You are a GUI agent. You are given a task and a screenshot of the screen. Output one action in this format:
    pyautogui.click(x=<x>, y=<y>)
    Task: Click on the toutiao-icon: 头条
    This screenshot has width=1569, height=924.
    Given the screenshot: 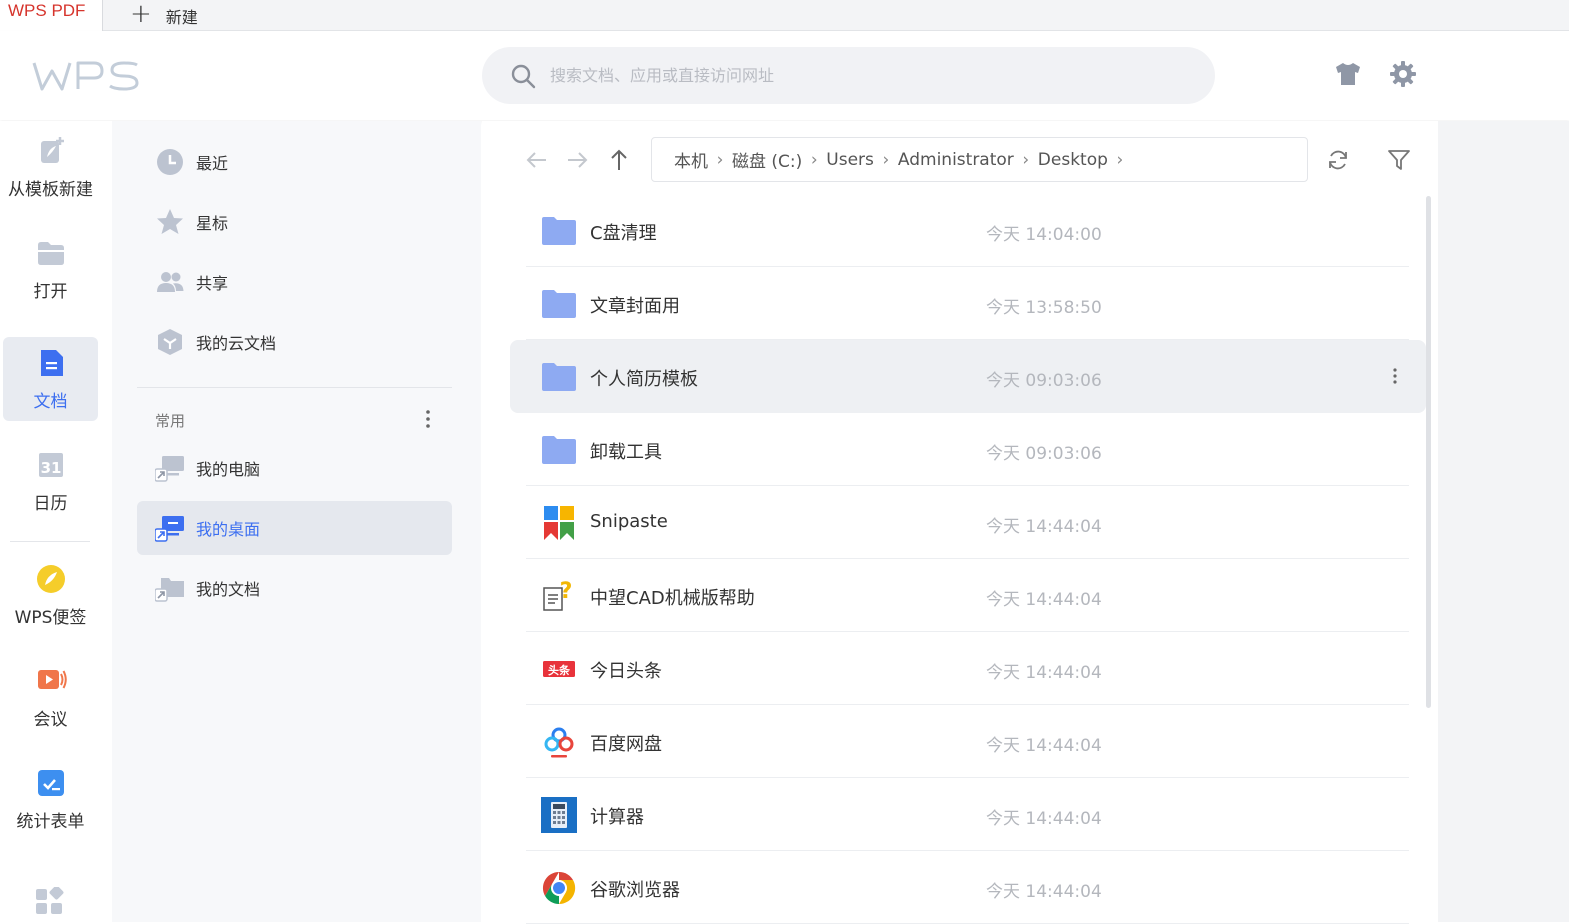 What is the action you would take?
    pyautogui.click(x=559, y=669)
    